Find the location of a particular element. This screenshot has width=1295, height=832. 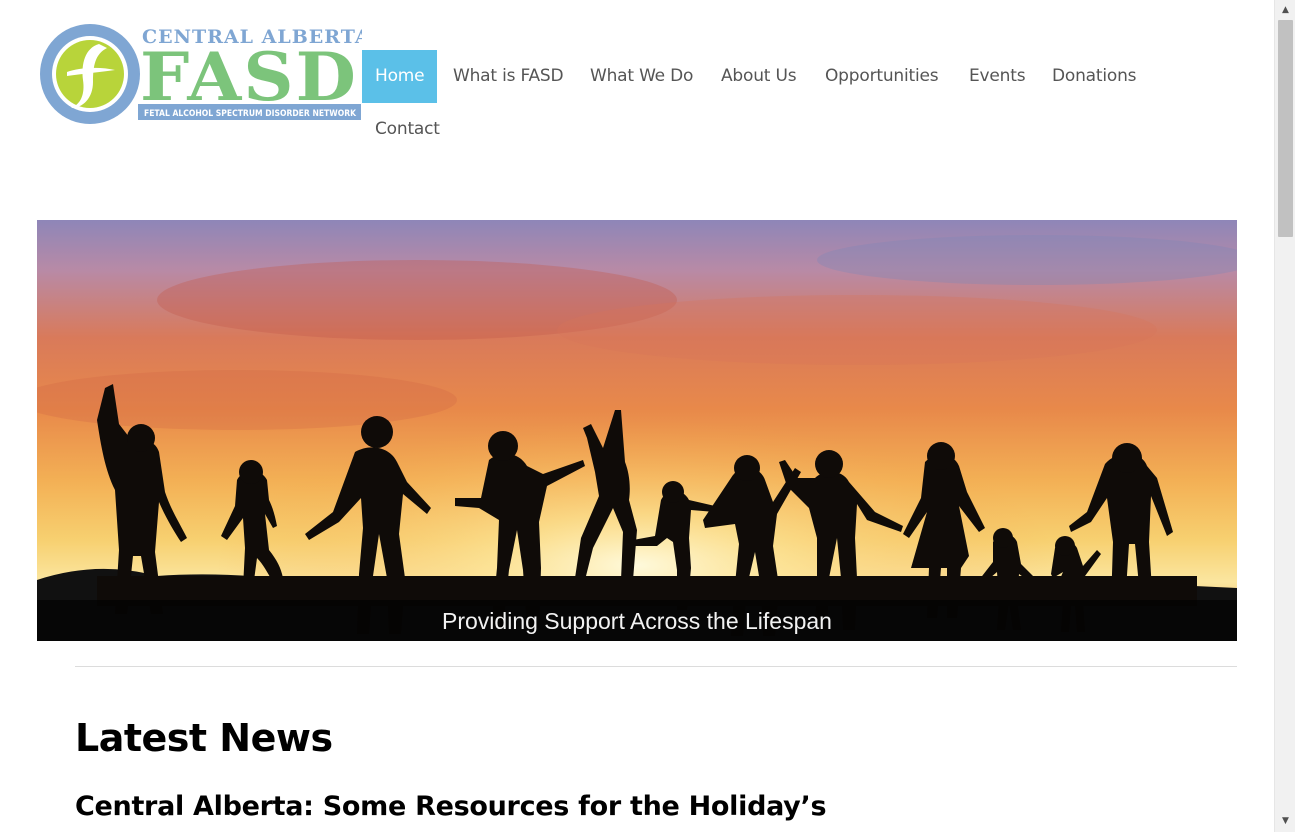

nav-item-about-us: About Us is located at coordinates (759, 76).